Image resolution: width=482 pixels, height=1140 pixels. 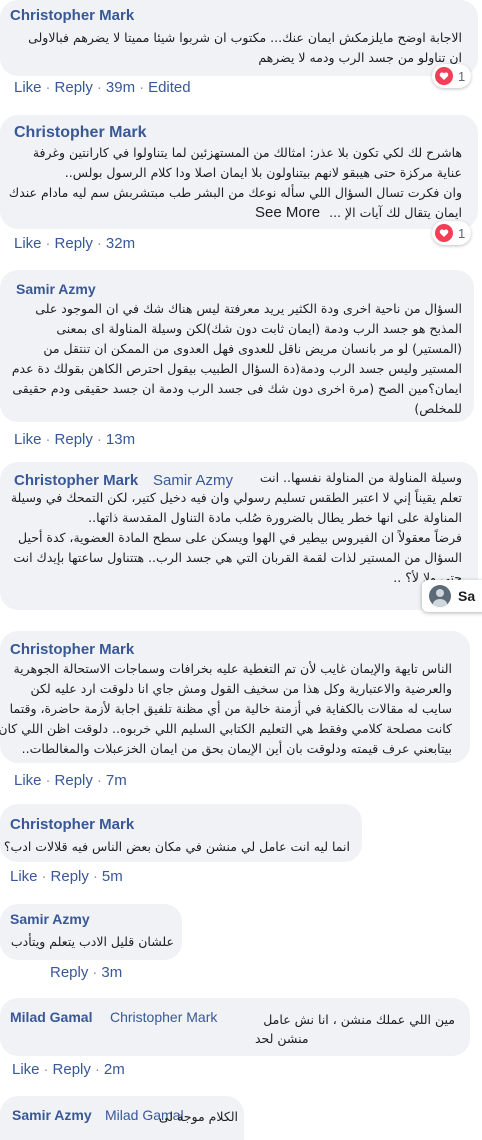 I want to click on comment-text: علشان قليل الادب يتعلم ويتأدب, so click(x=92, y=941).